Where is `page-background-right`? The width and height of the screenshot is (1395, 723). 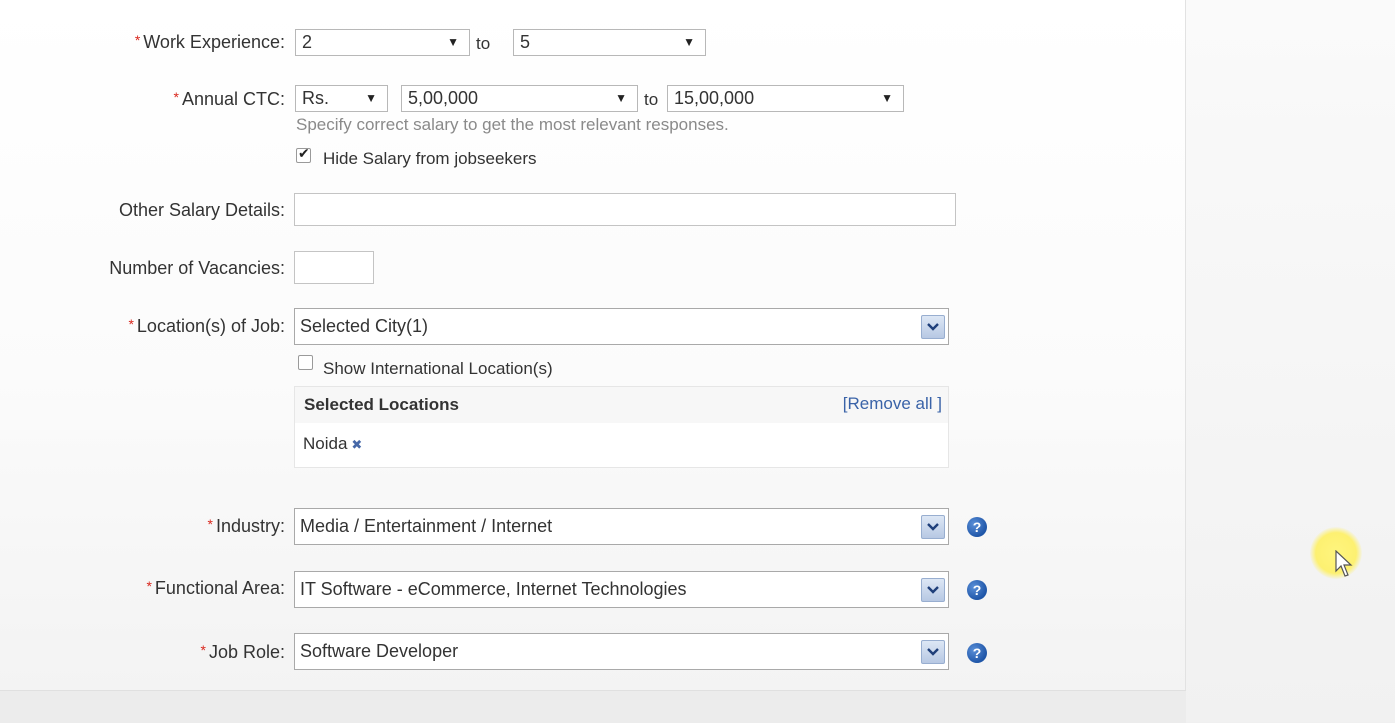 page-background-right is located at coordinates (1290, 361).